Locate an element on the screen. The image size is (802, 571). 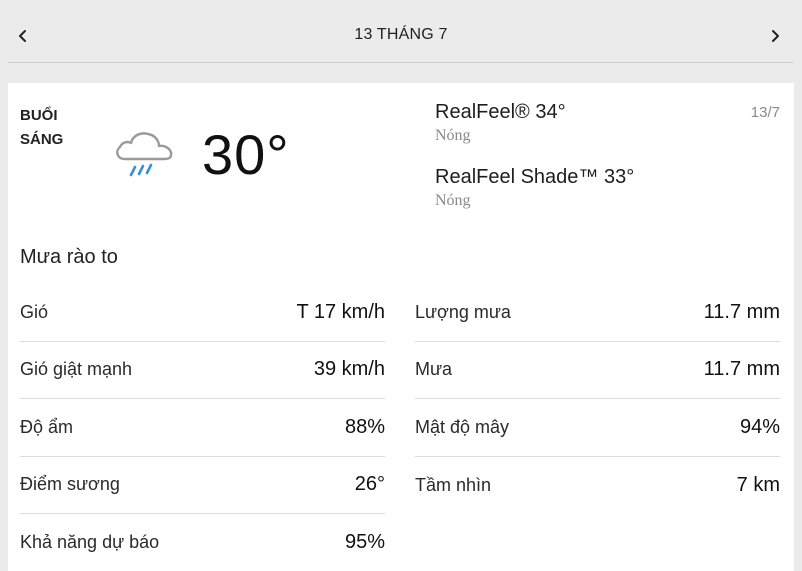
temperature: 30° is located at coordinates (246, 154).